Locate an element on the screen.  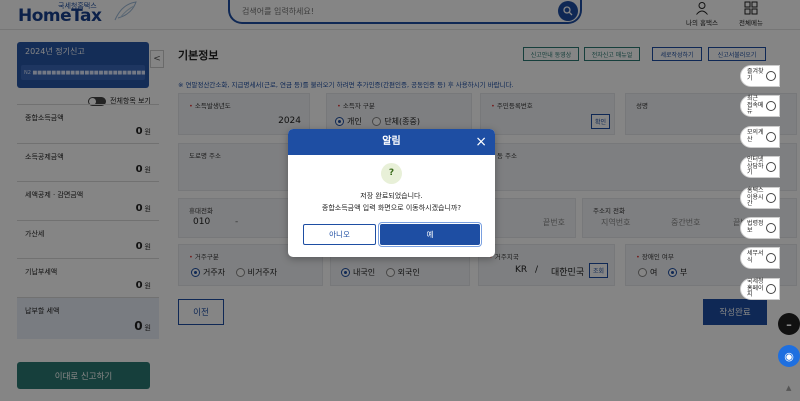
clock-icon is located at coordinates (771, 198).